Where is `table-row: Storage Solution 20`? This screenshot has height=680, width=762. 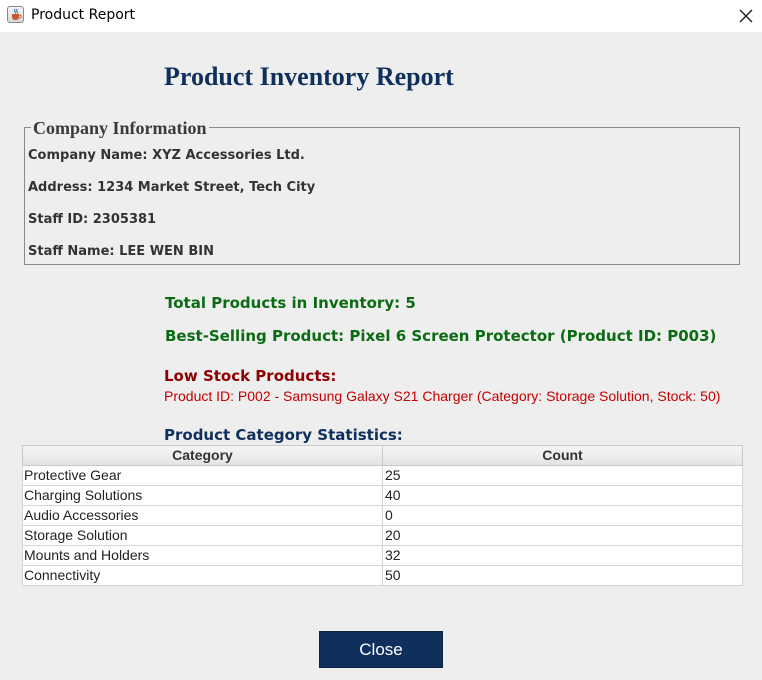
table-row: Storage Solution 20 is located at coordinates (382, 536).